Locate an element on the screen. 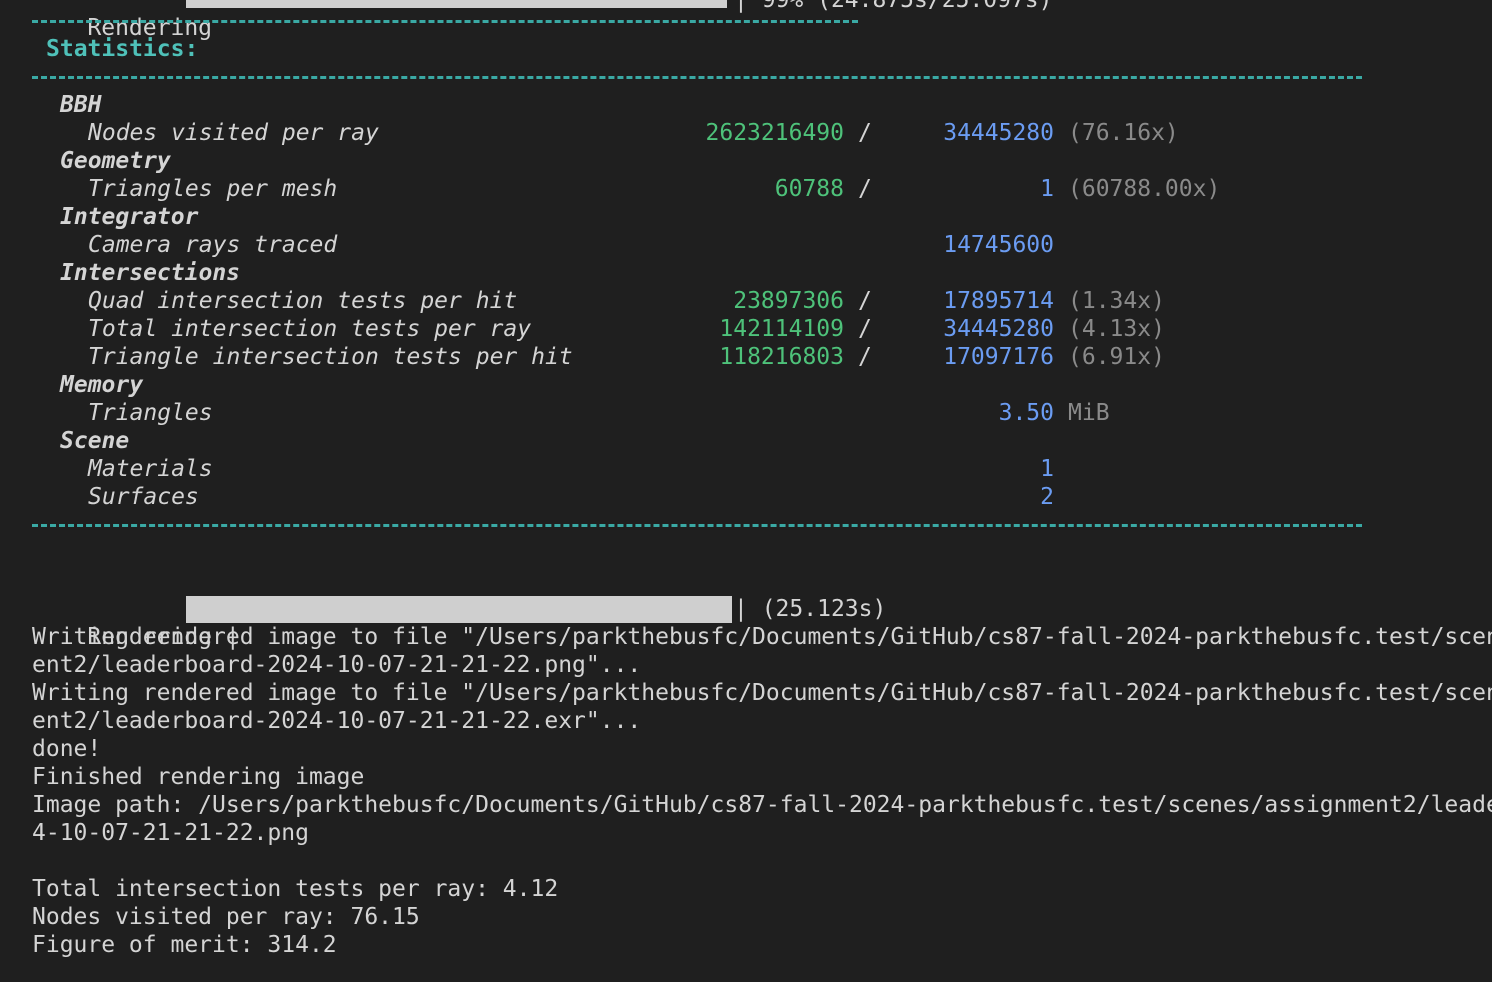 This screenshot has height=982, width=1492. stats-row: Camera rays traced 14745600 is located at coordinates (746, 245).